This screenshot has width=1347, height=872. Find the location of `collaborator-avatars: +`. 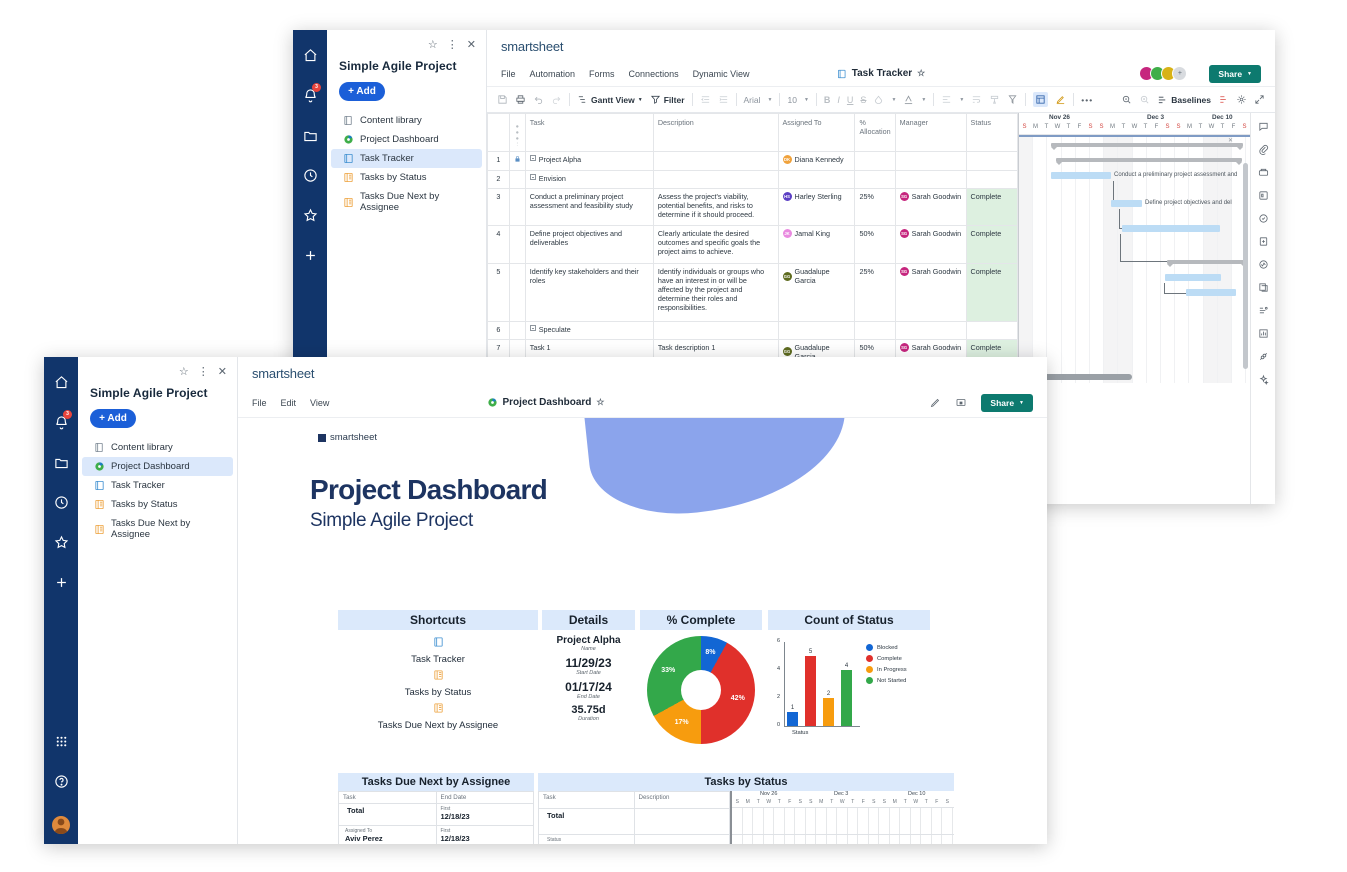

collaborator-avatars: + is located at coordinates (1163, 73).